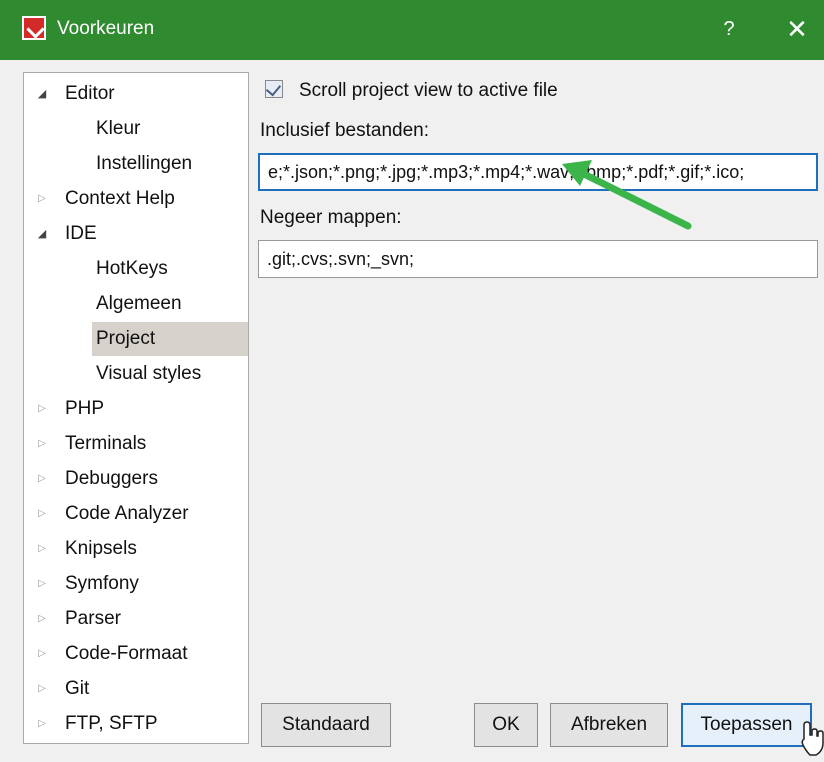 The width and height of the screenshot is (824, 762). I want to click on tree-item-label: Visual styles, so click(149, 373).